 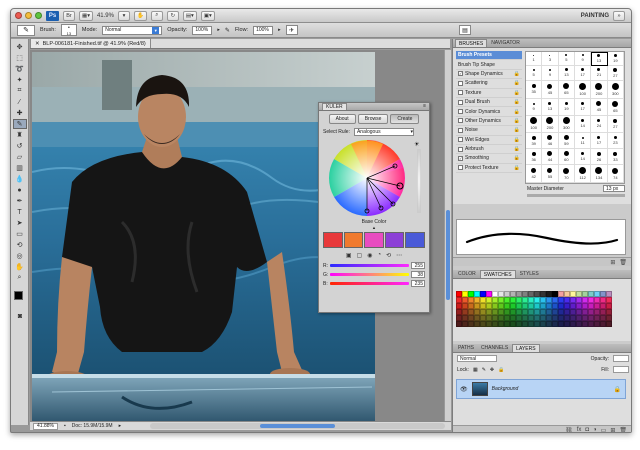 What do you see at coordinates (20, 102) in the screenshot?
I see `eyedropper-tool-icon: ⁄` at bounding box center [20, 102].